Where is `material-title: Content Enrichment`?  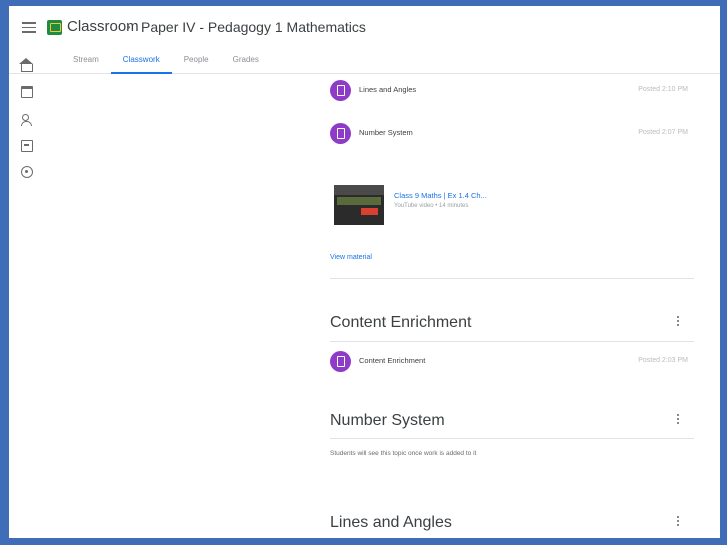
material-title: Content Enrichment is located at coordinates (392, 360).